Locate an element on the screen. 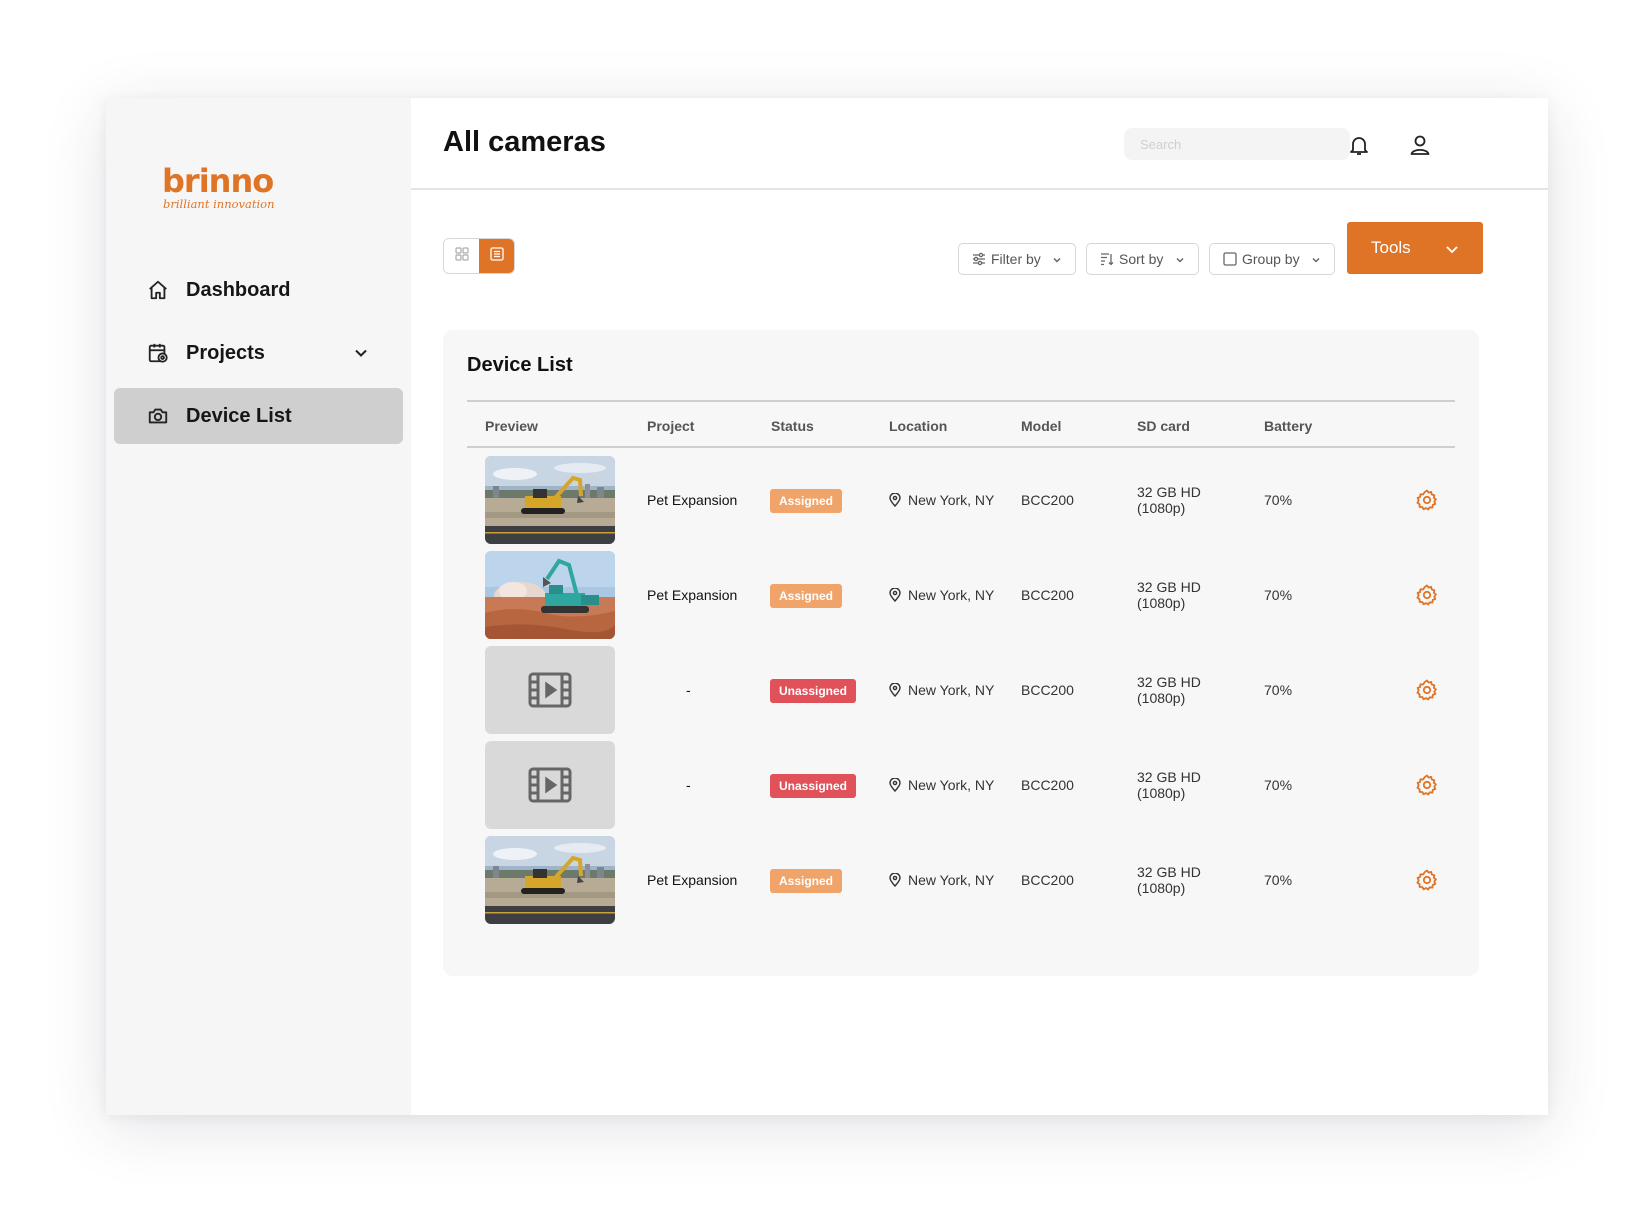  group-by-dropdown: Group by is located at coordinates (1272, 259).